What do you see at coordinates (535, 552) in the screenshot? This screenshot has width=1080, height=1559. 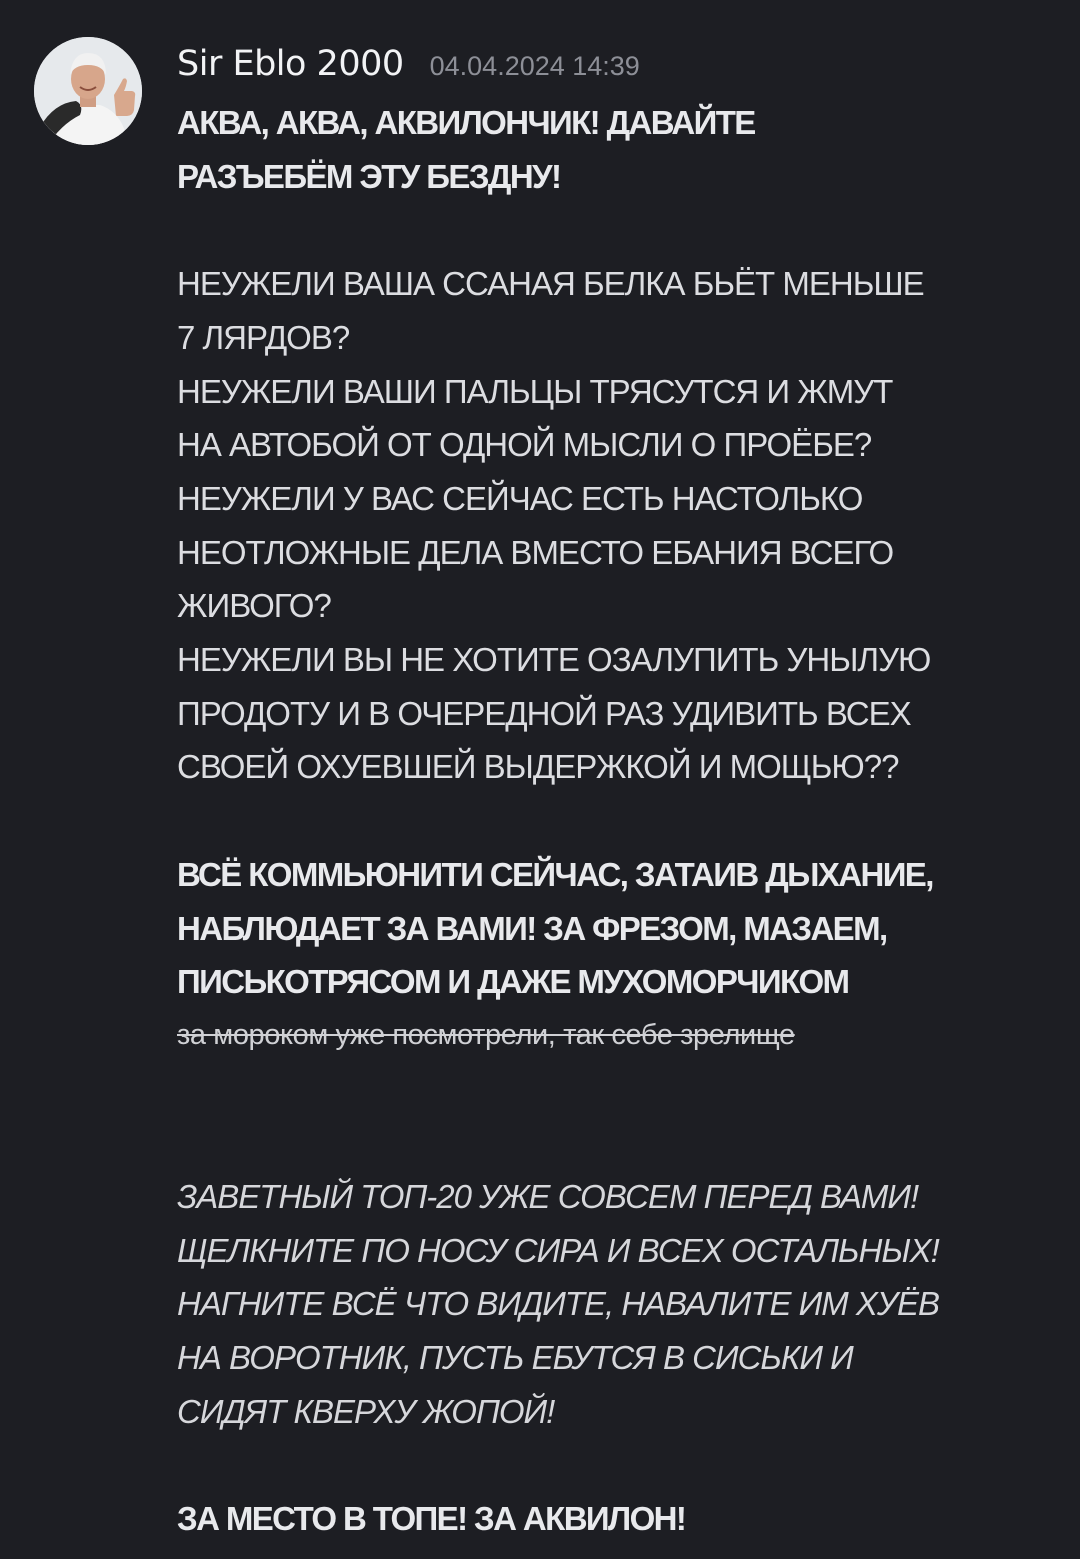 I see `text-line: НЕОТЛОЖНЫЕ ДЕЛА ВМЕСТО ЕБАНИЯ ВСЕГО` at bounding box center [535, 552].